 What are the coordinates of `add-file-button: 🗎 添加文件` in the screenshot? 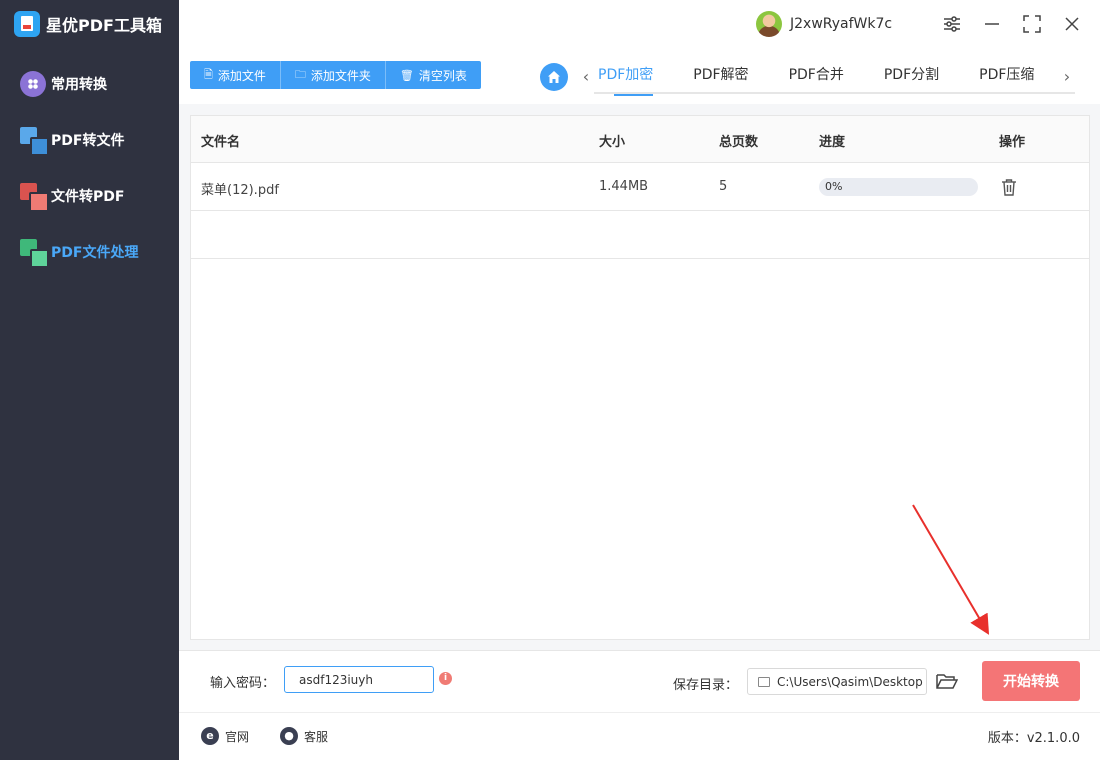 It's located at (235, 75).